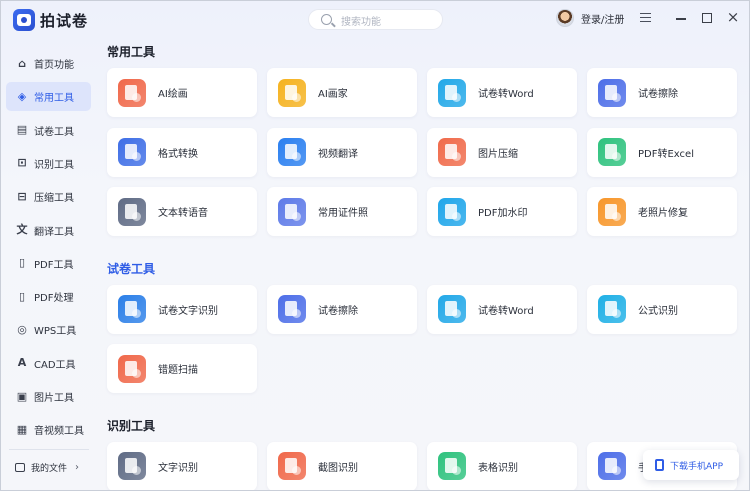  What do you see at coordinates (54, 132) in the screenshot?
I see `sidebar-item-label: 试卷工具` at bounding box center [54, 132].